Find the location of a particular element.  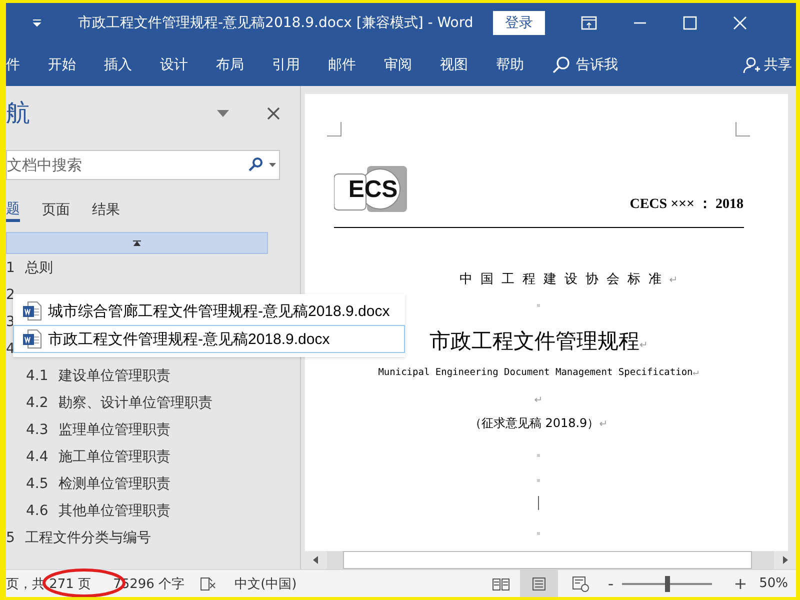

pane-options-icon is located at coordinates (223, 113).